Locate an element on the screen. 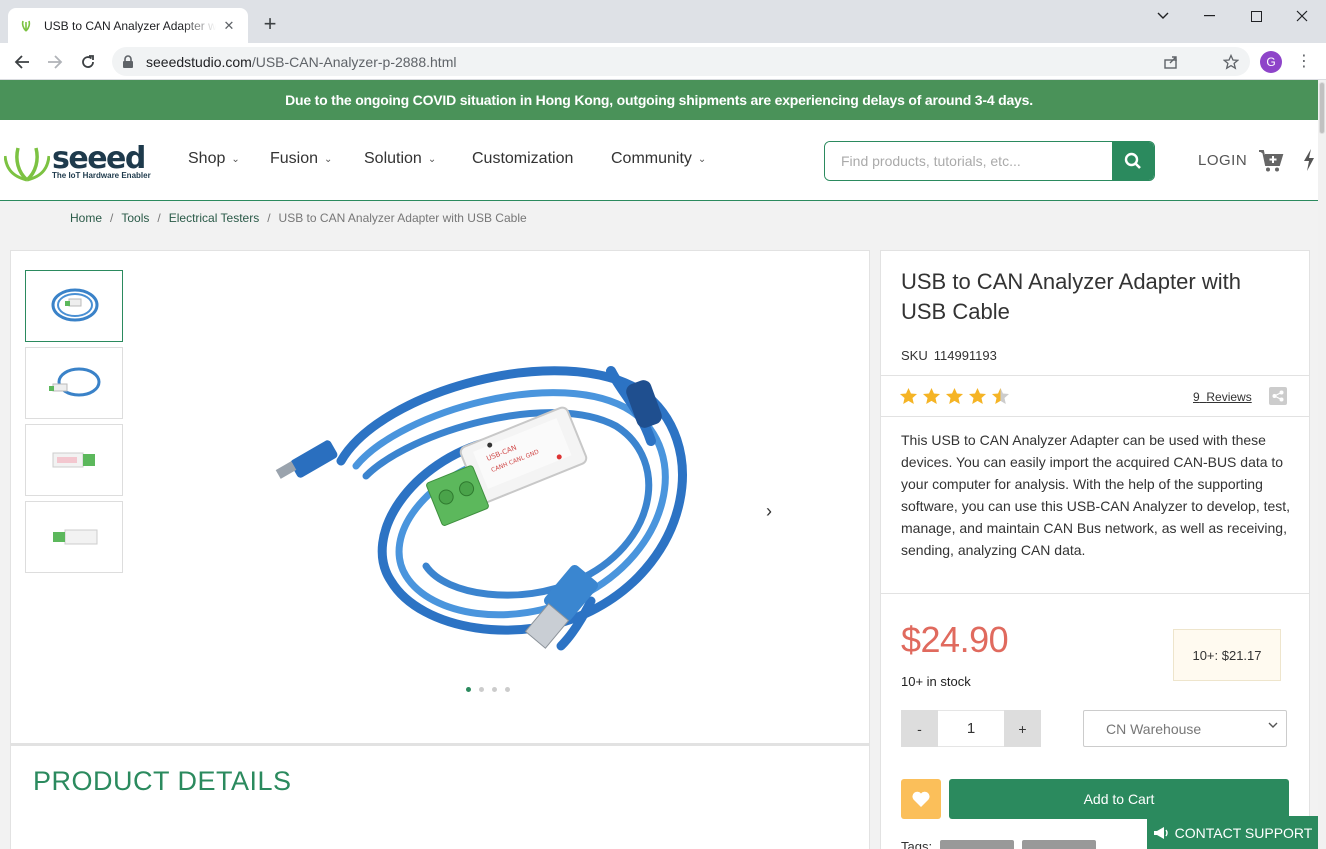 The height and width of the screenshot is (849, 1326). heart-icon is located at coordinates (921, 799).